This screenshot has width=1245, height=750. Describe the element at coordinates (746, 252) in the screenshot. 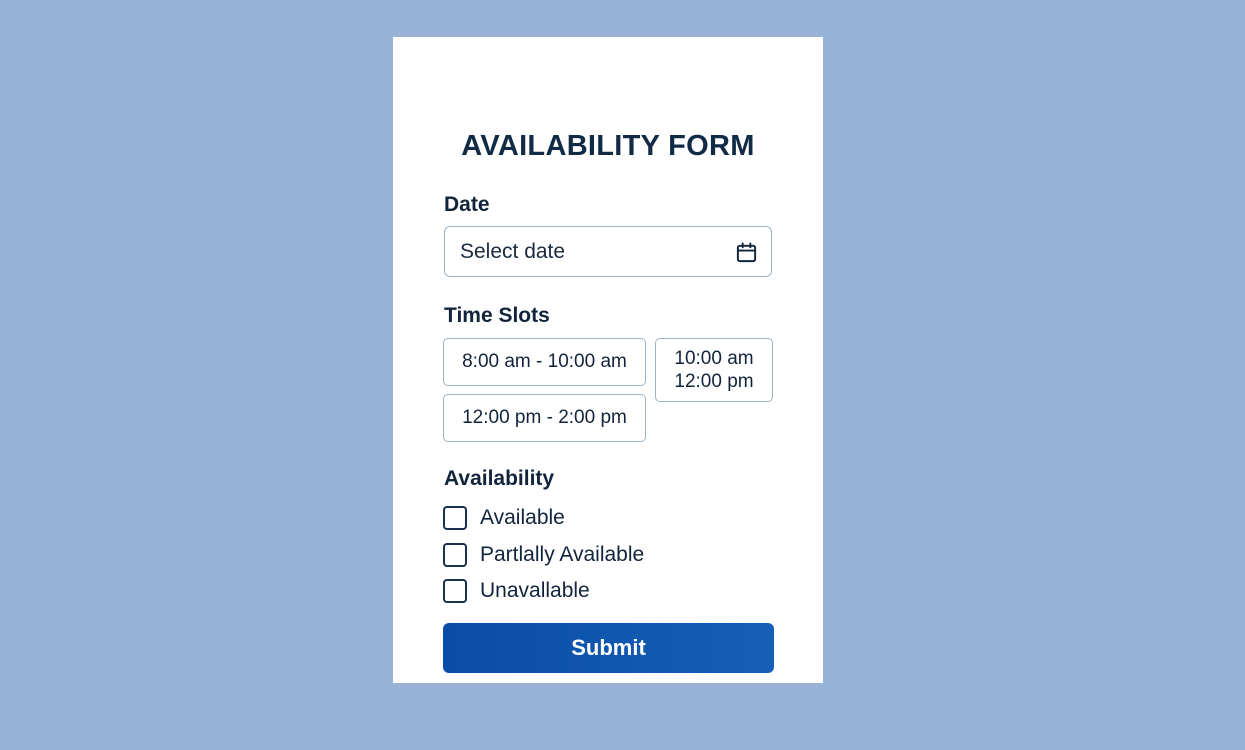

I see `calendar-icon` at that location.